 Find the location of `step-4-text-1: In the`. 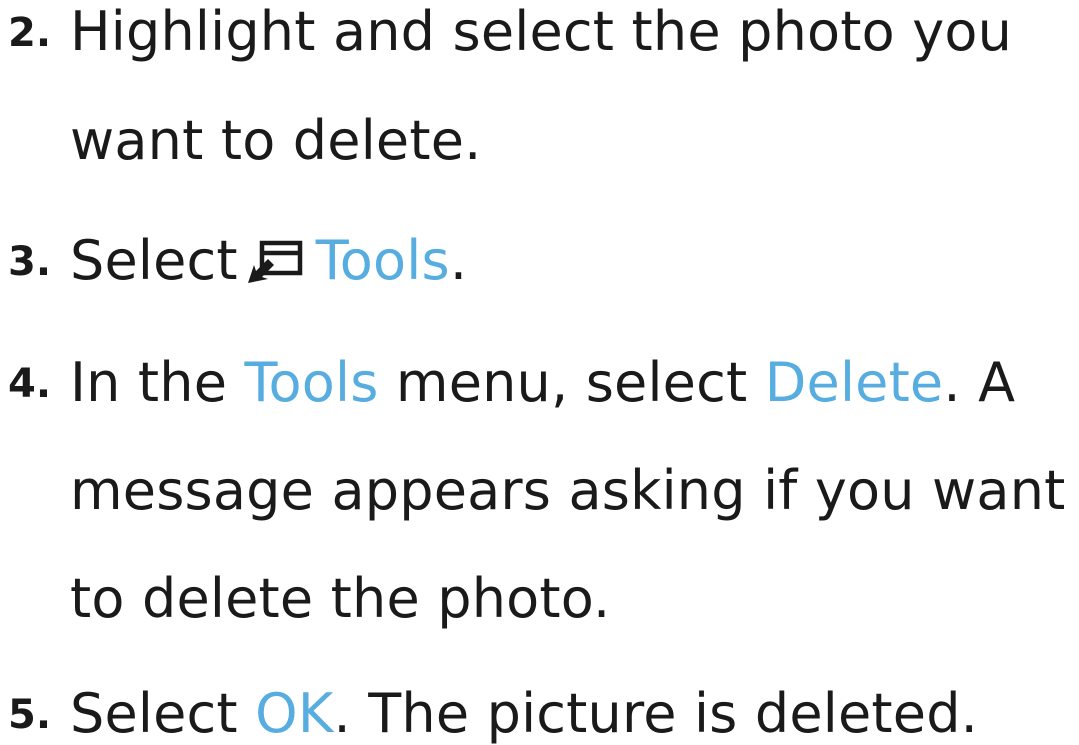

step-4-text-1: In the is located at coordinates (157, 382).